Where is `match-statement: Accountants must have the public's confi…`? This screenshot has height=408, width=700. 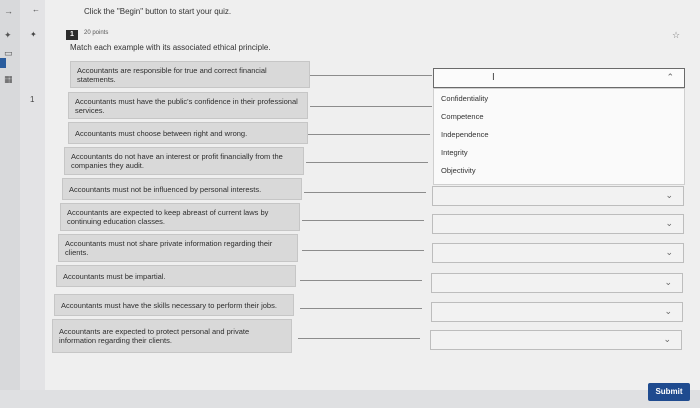 match-statement: Accountants must have the public's confi… is located at coordinates (188, 105).